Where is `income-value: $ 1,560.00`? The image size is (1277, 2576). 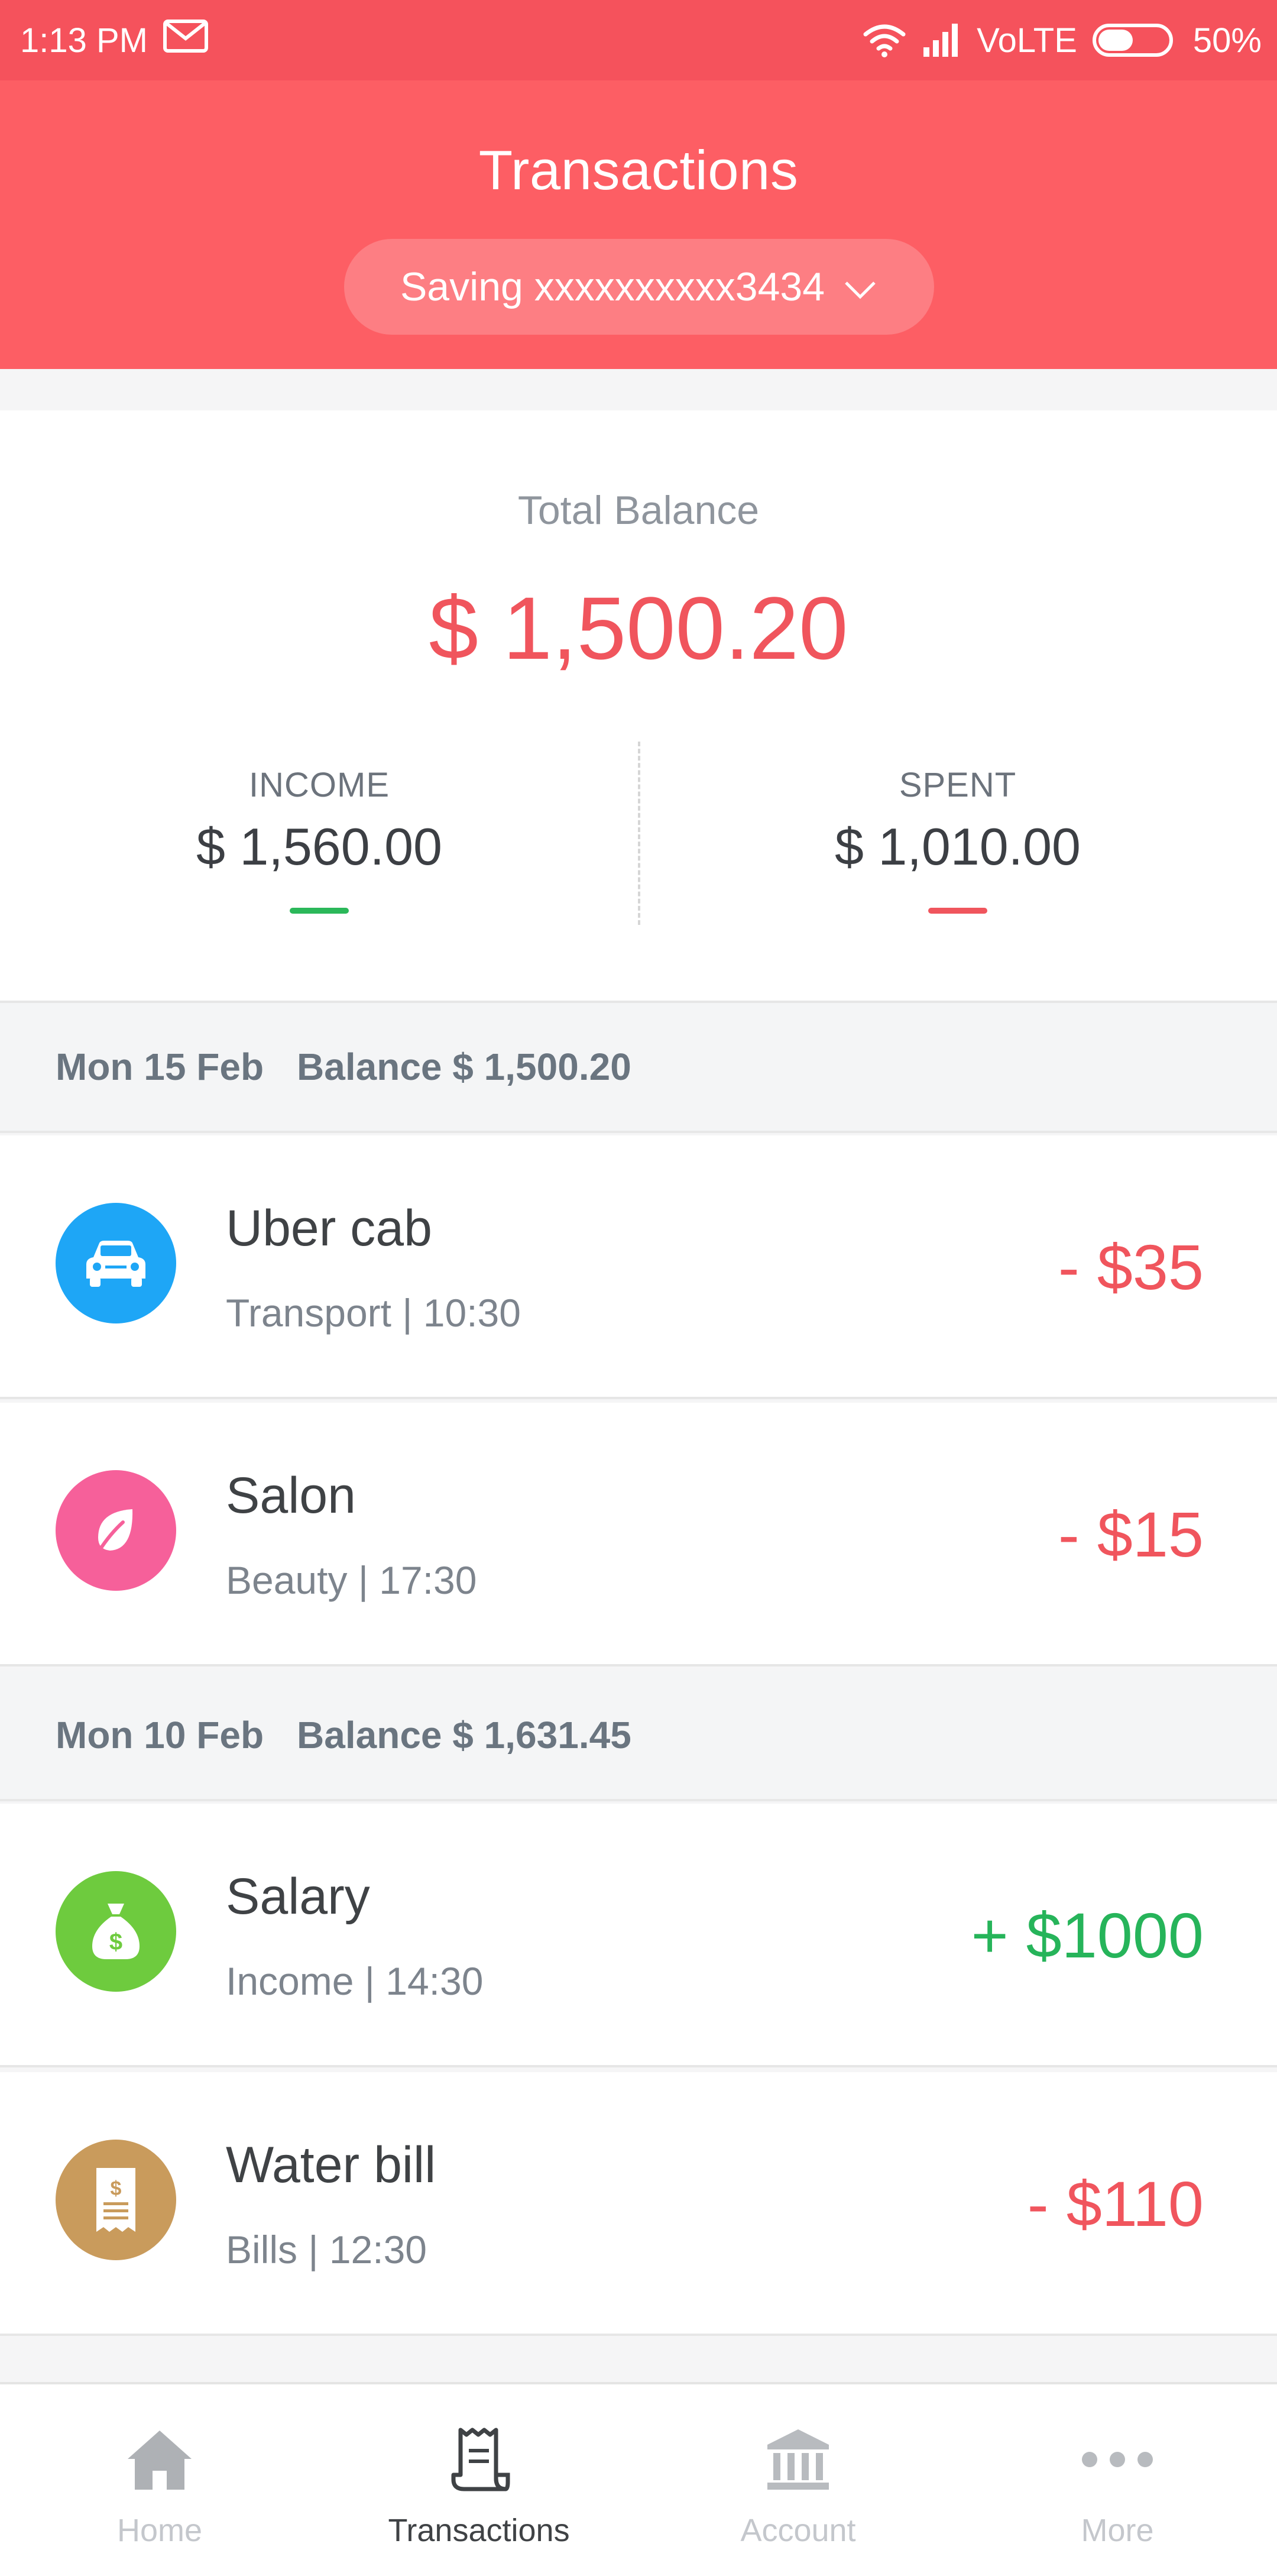 income-value: $ 1,560.00 is located at coordinates (319, 846).